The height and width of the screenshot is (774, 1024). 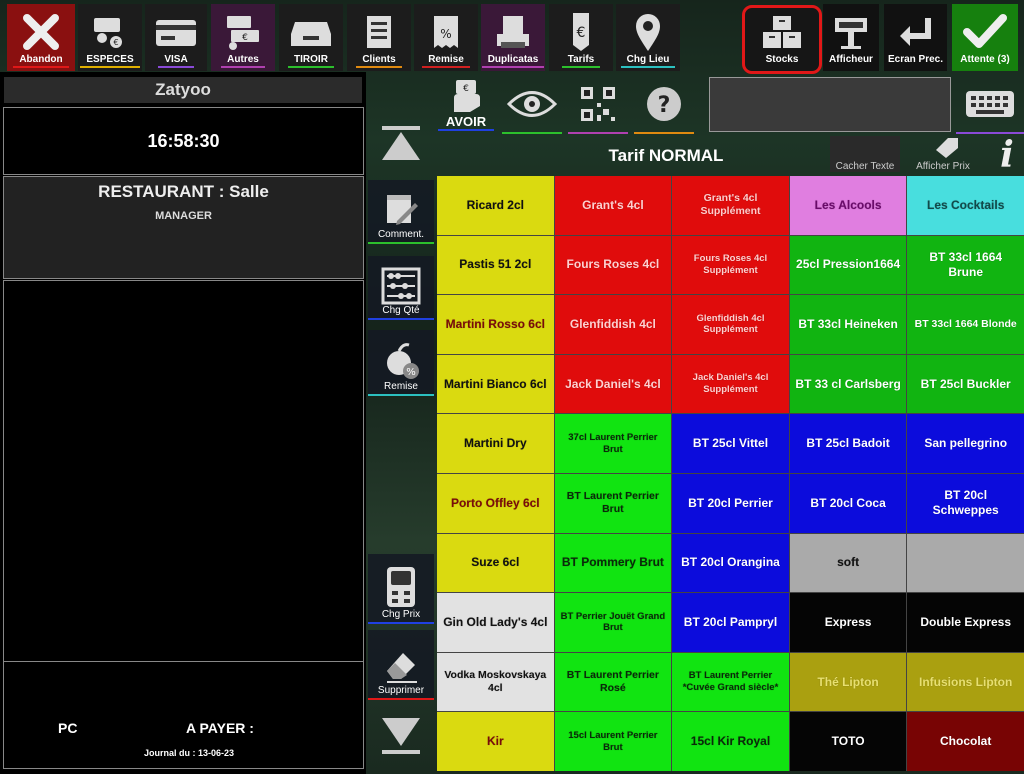 I want to click on product-button: BT 33cl Heineken, so click(x=848, y=324).